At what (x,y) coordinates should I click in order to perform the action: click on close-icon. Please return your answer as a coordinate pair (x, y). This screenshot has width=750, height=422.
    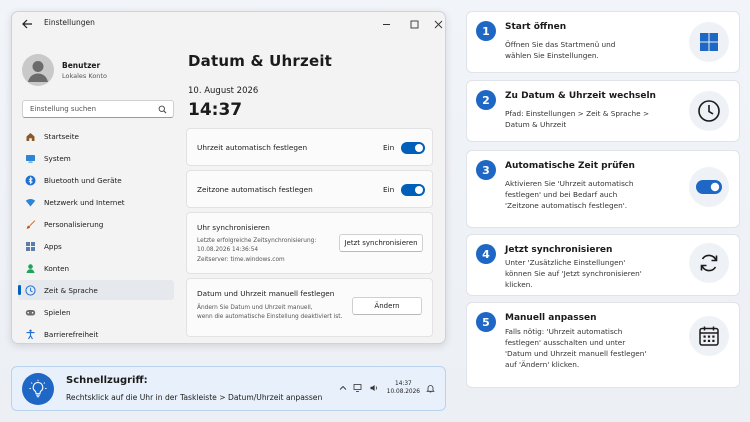
    Looking at the image, I should click on (438, 24).